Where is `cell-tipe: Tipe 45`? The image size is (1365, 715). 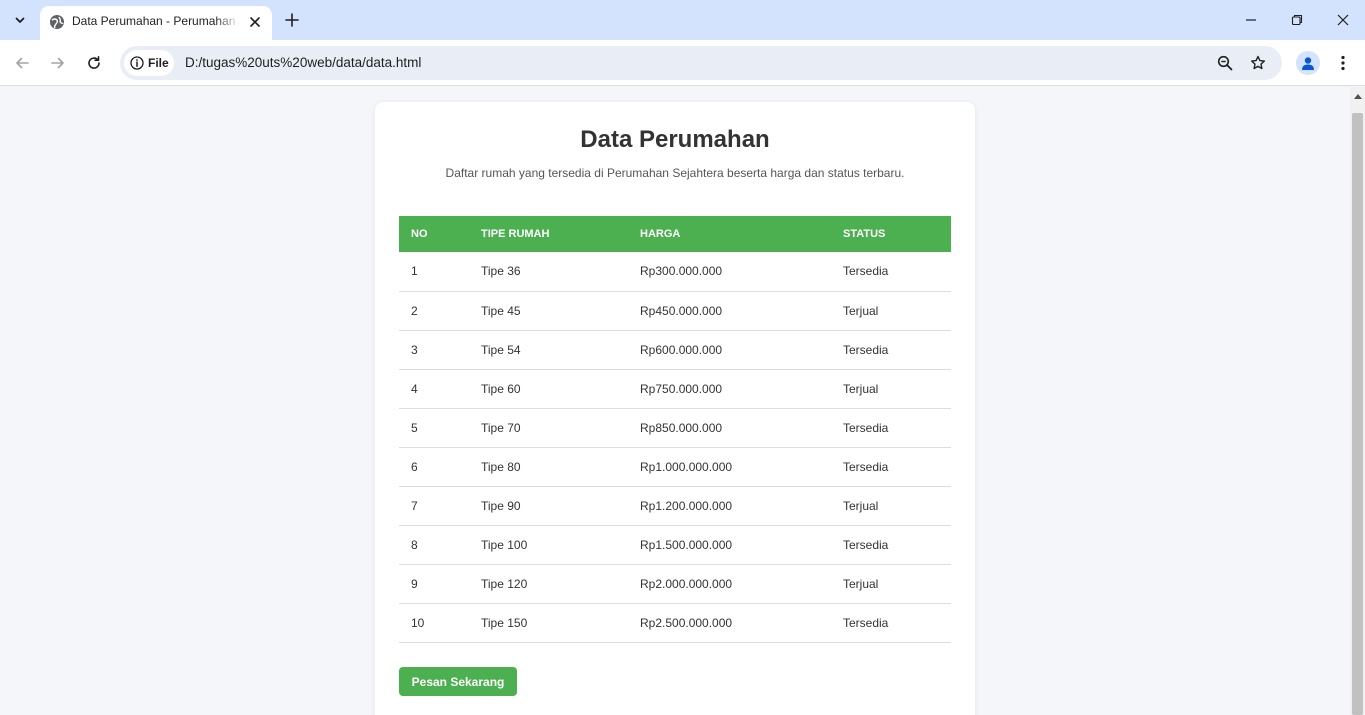
cell-tipe: Tipe 45 is located at coordinates (548, 311).